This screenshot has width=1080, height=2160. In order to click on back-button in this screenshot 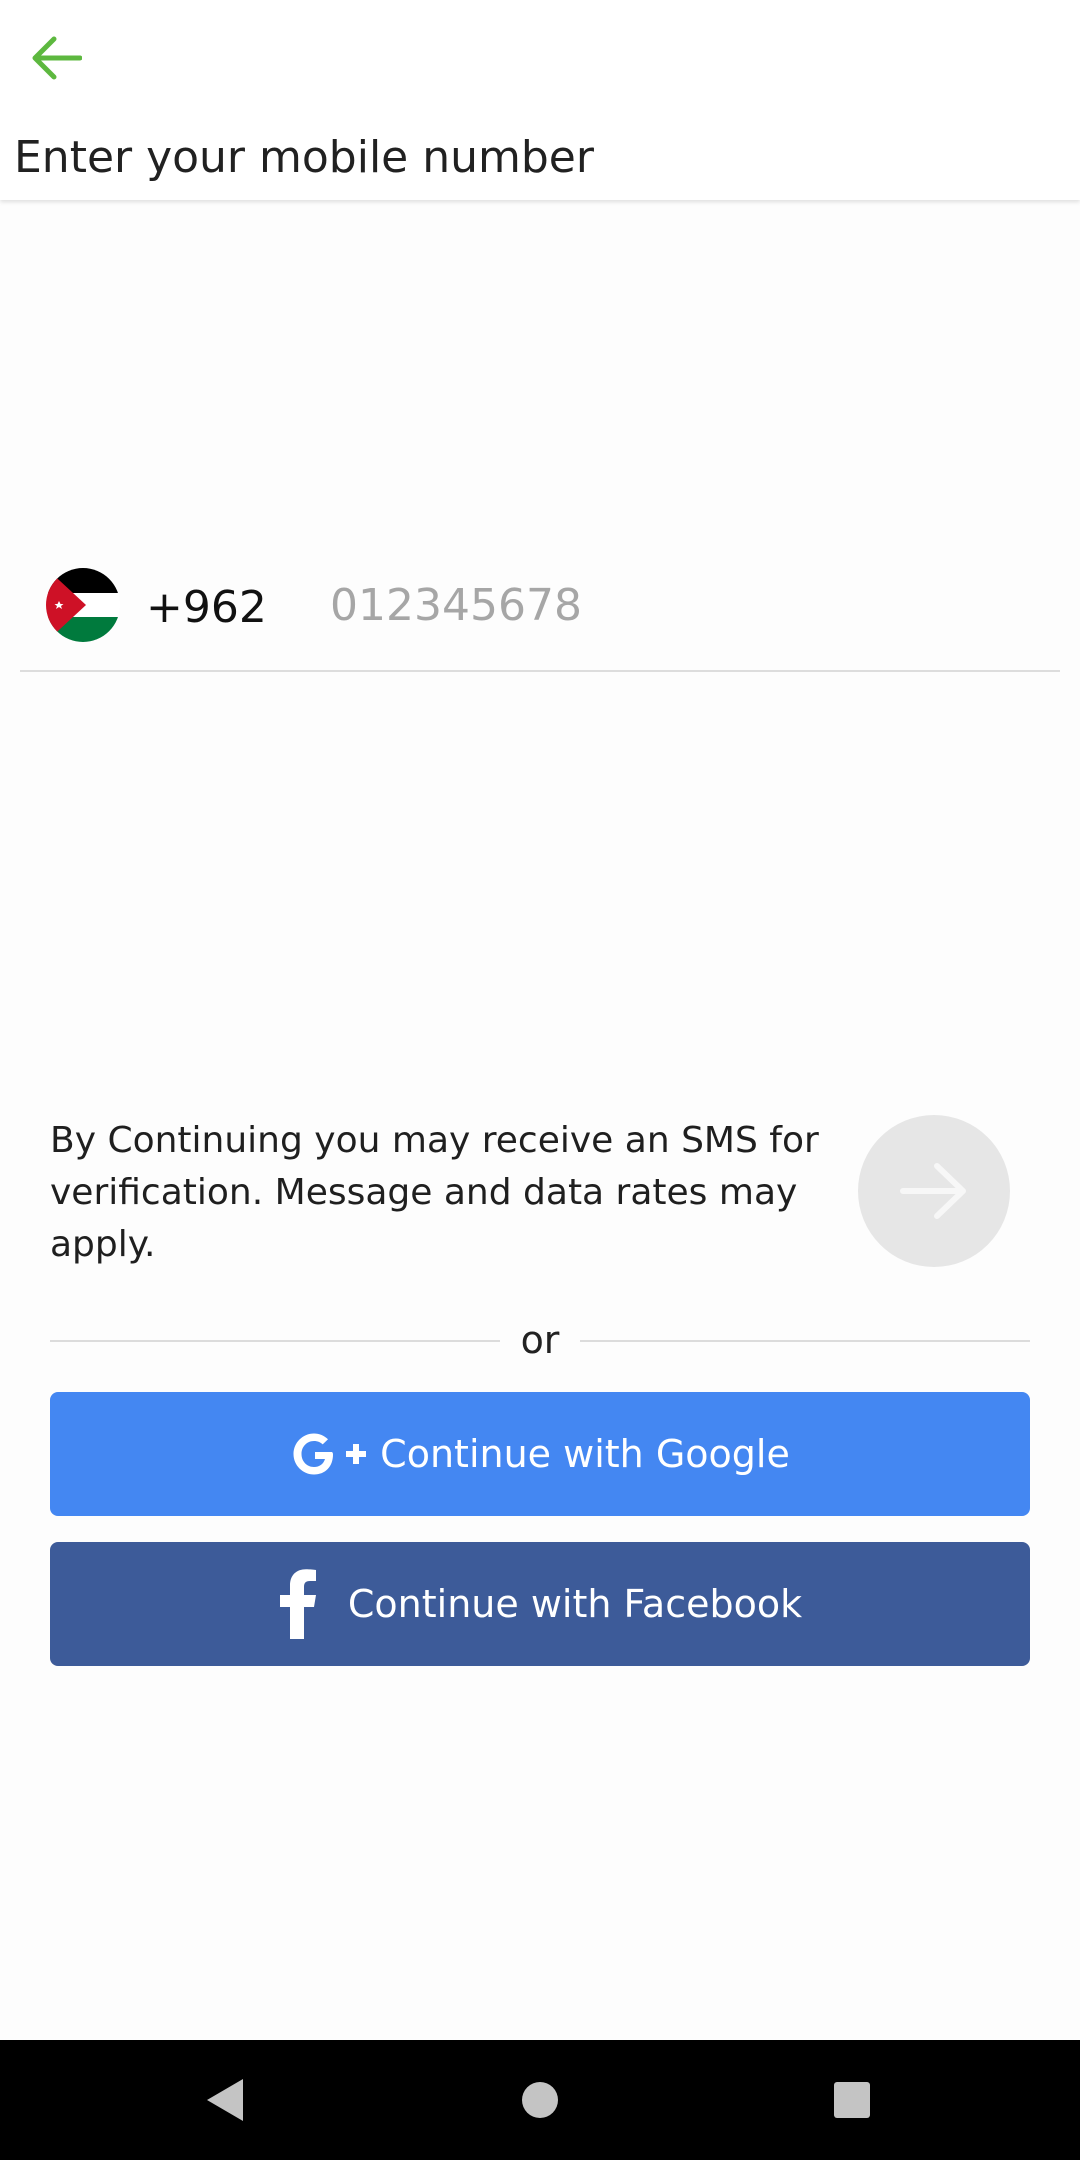, I will do `click(56, 58)`.